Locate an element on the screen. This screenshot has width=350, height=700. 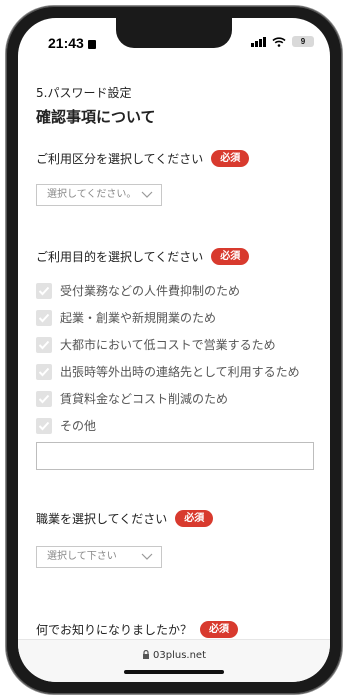
status-time: 21:43 is located at coordinates (72, 43).